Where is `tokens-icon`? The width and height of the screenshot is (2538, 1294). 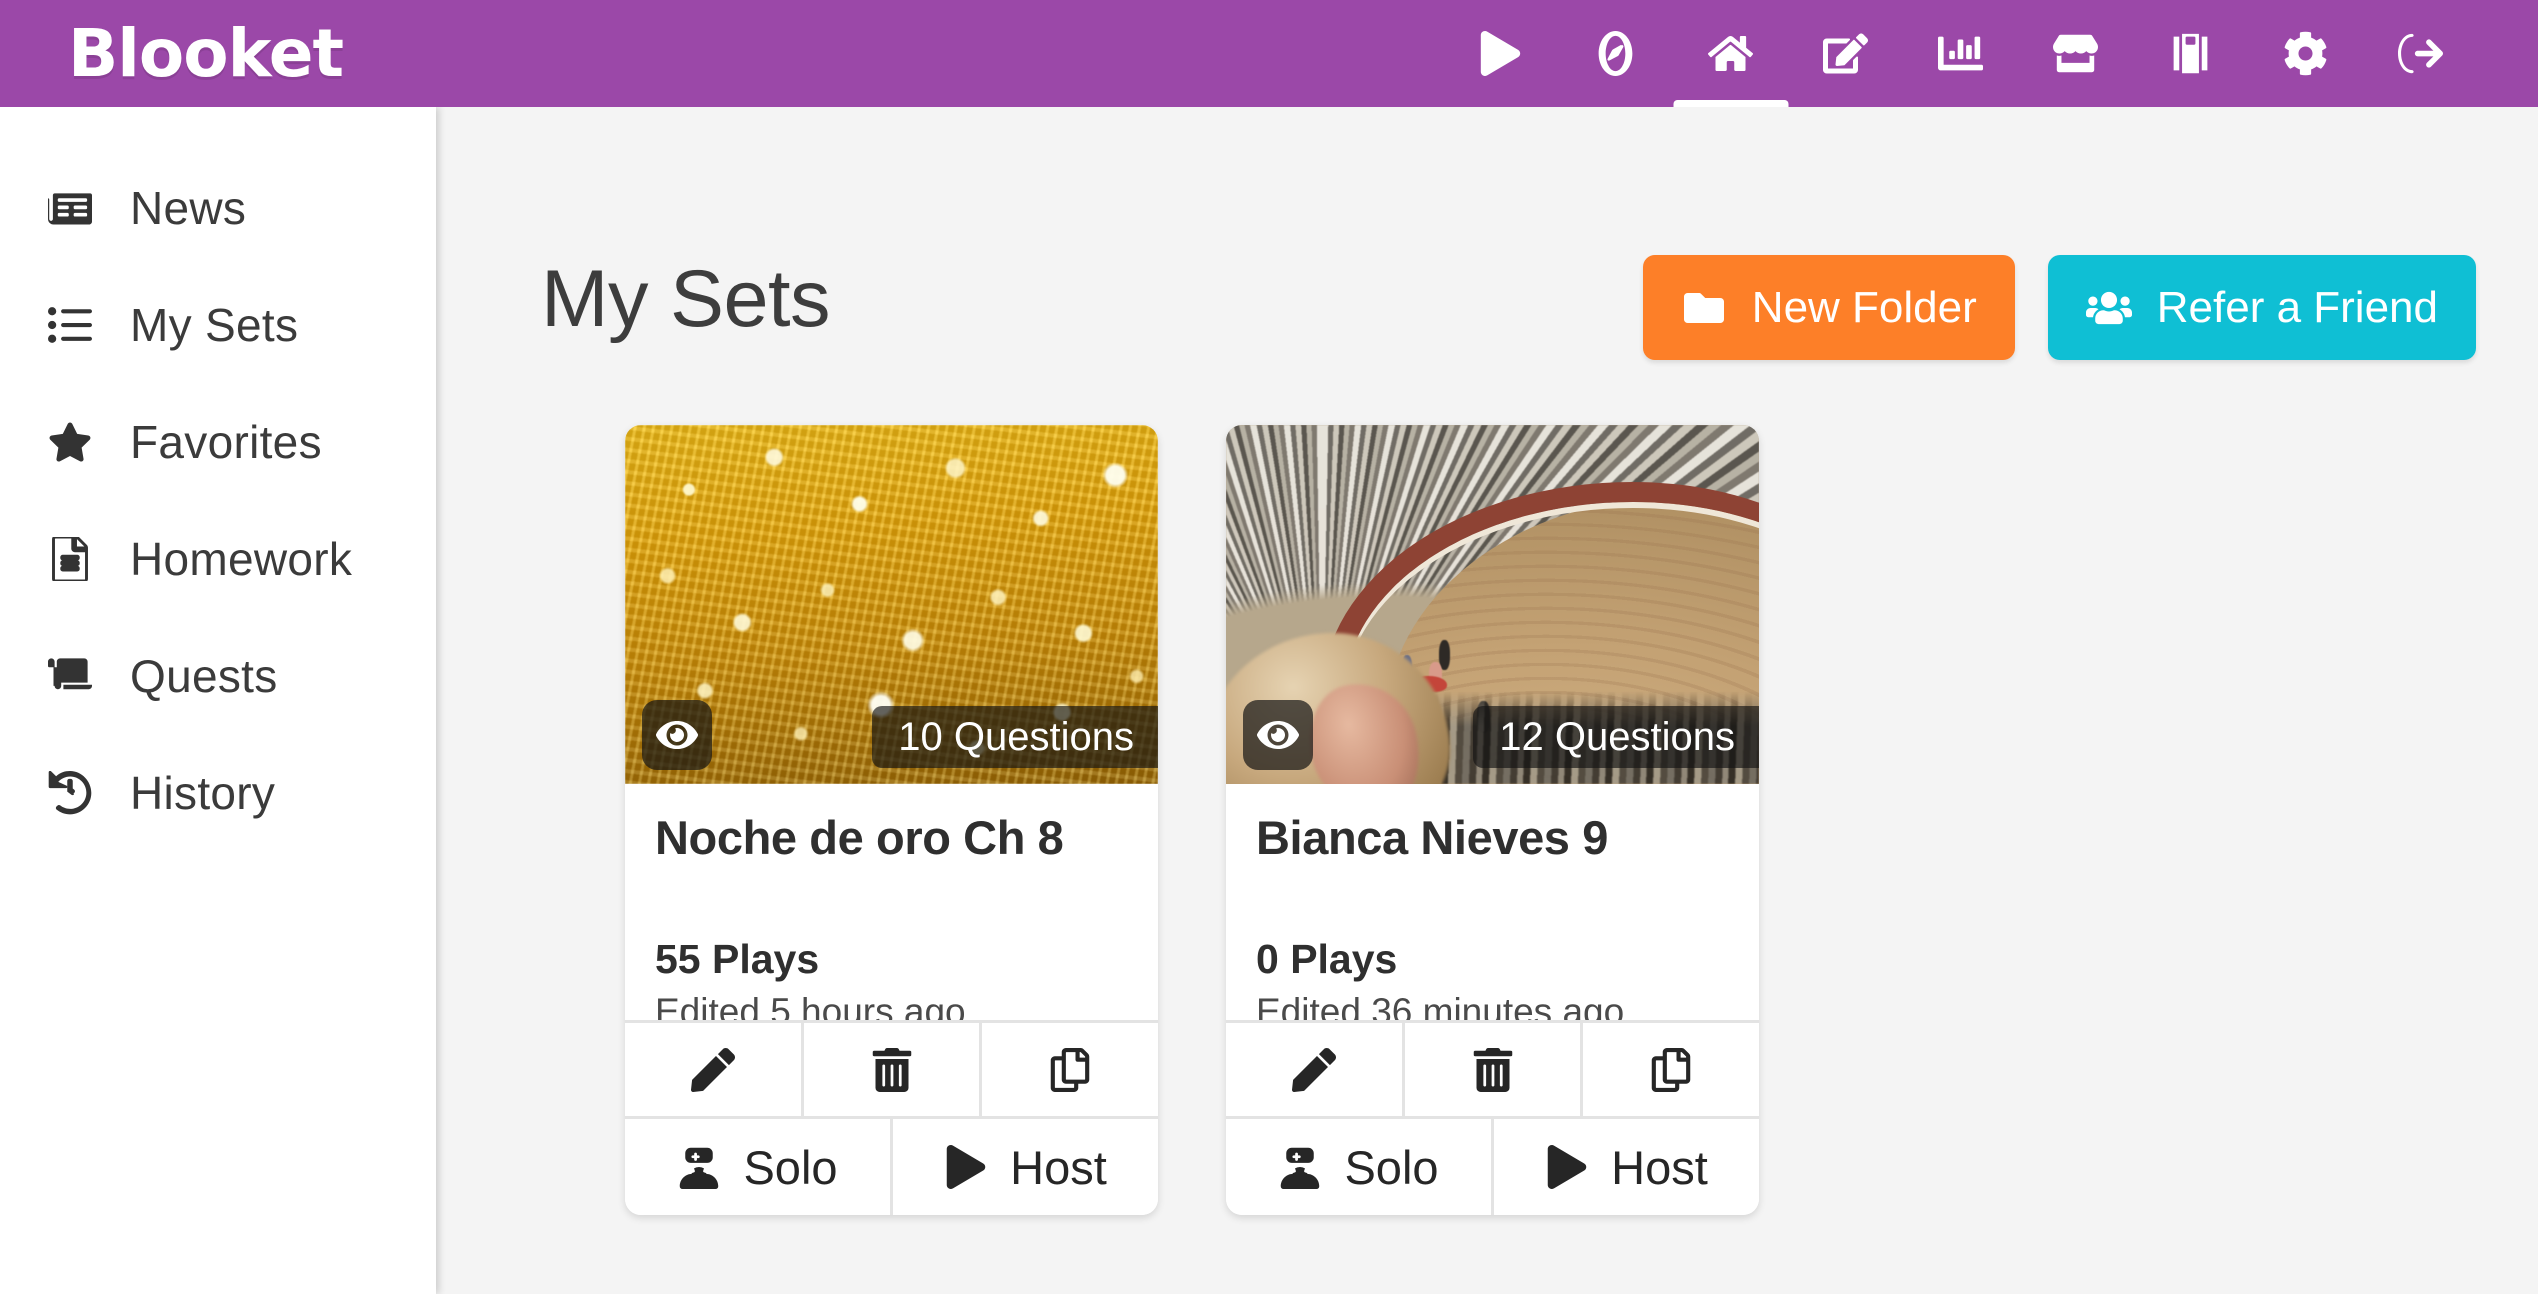 tokens-icon is located at coordinates (2190, 53).